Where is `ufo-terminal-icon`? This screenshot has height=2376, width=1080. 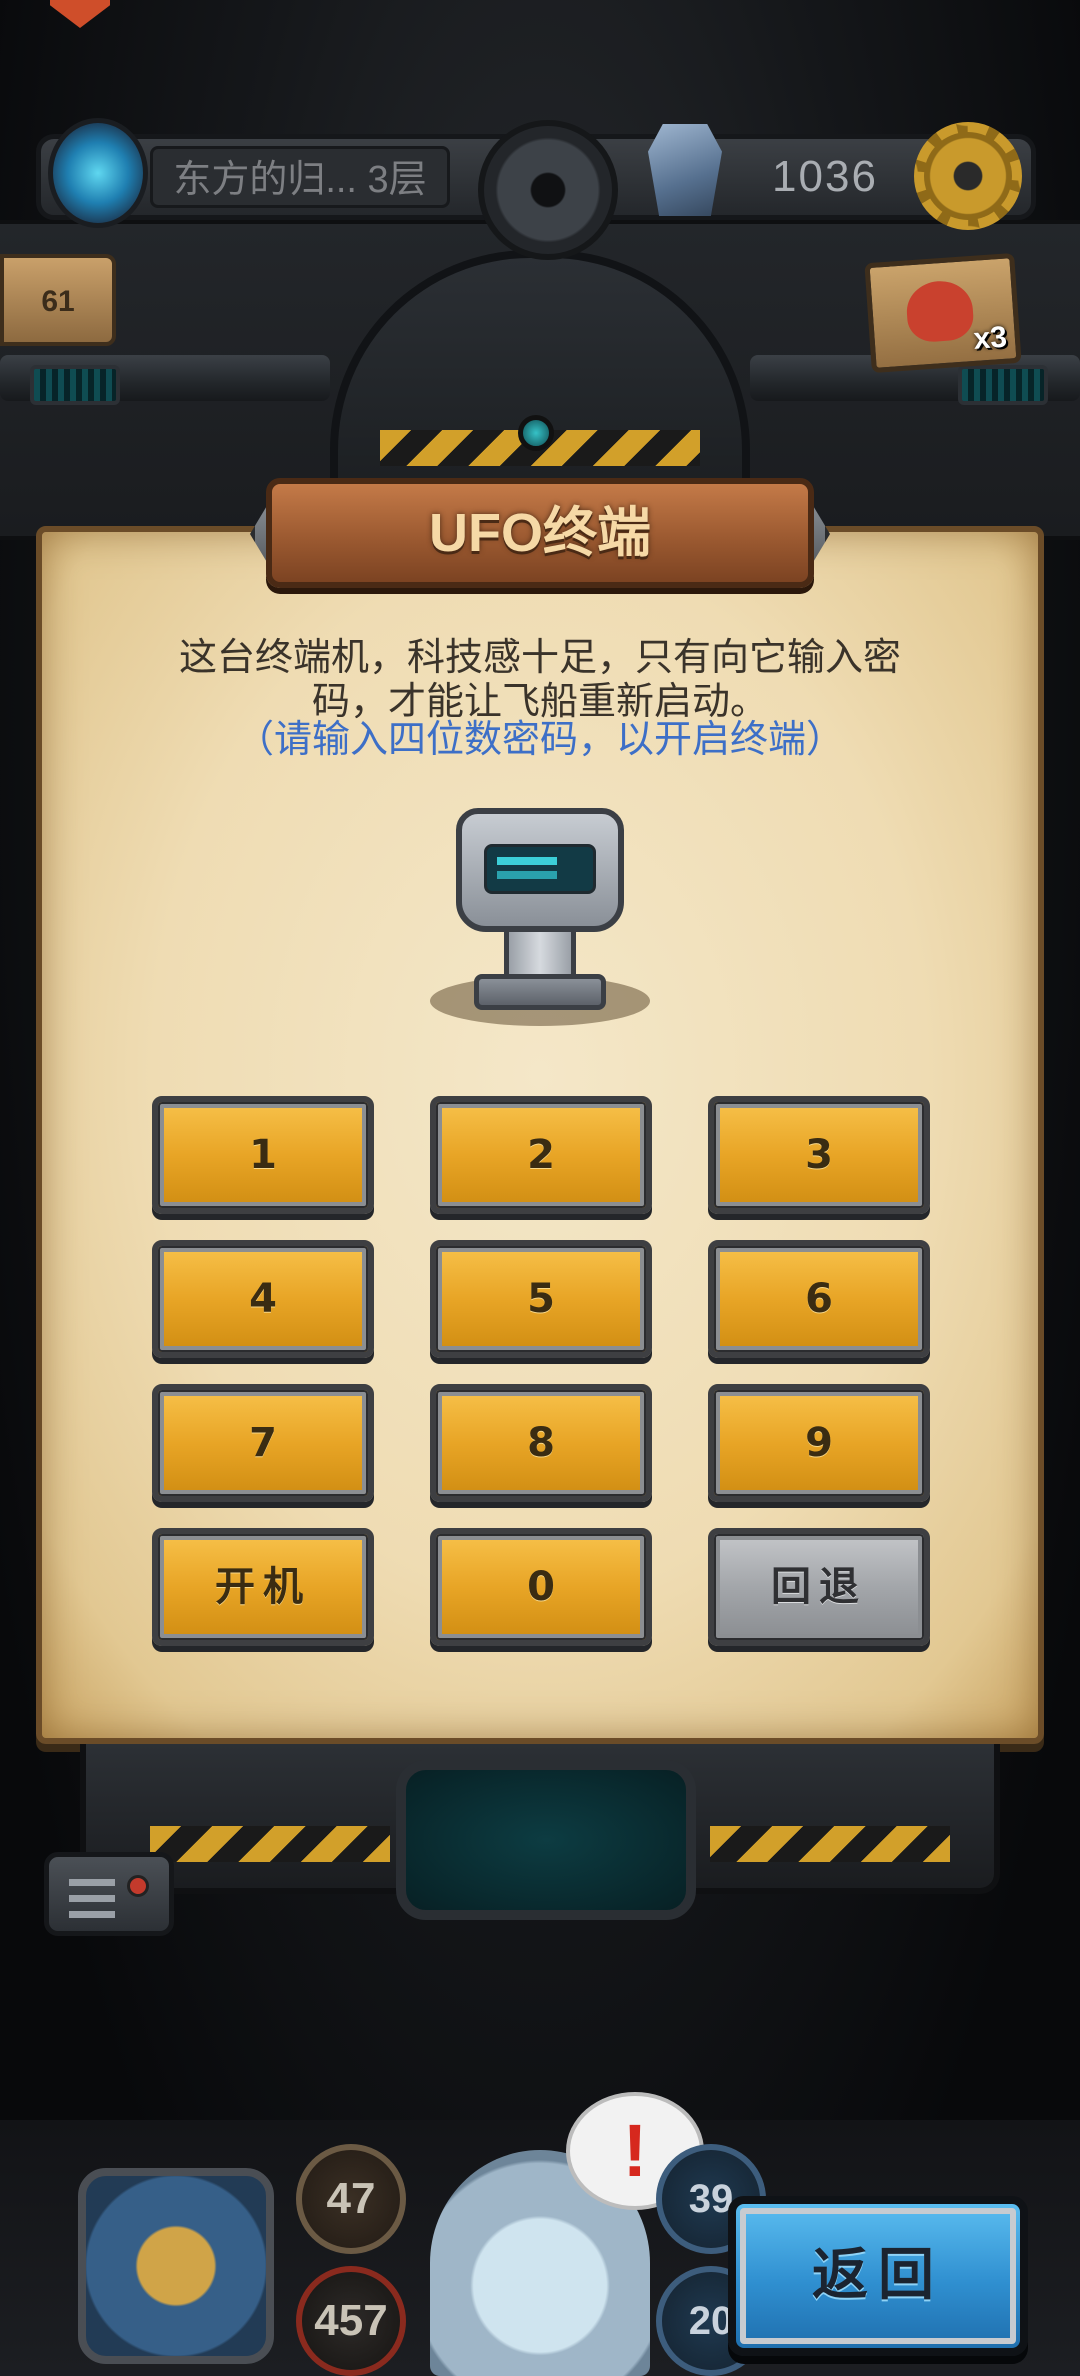 ufo-terminal-icon is located at coordinates (540, 917).